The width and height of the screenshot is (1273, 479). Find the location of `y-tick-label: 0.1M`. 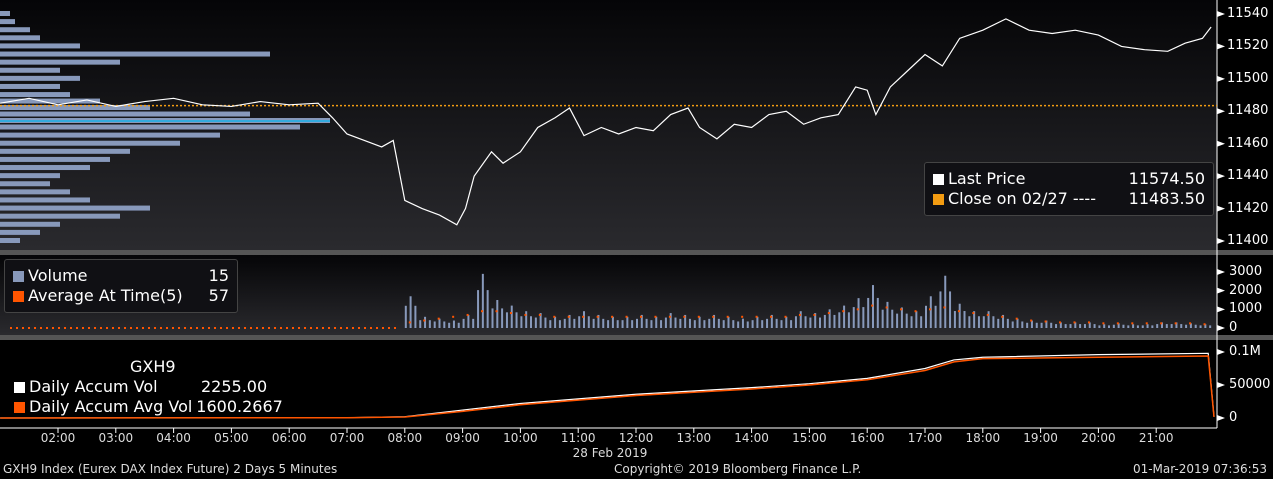

y-tick-label: 0.1M is located at coordinates (1245, 351).